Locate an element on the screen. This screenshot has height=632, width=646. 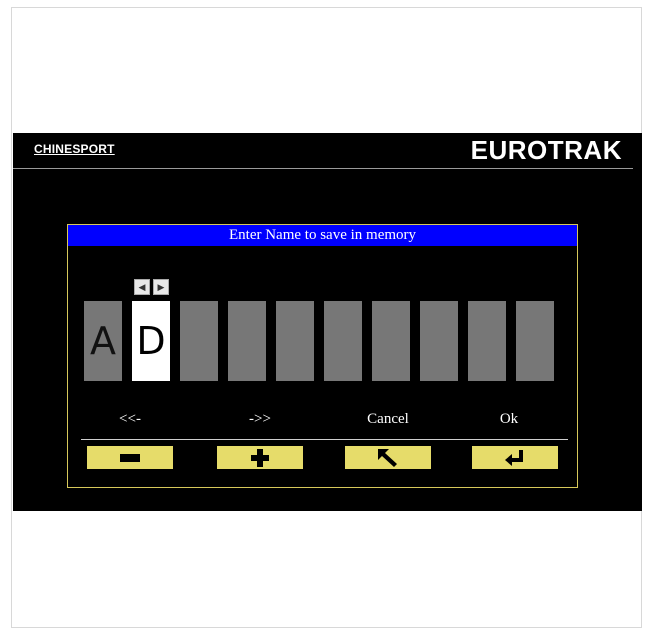
enter-return-icon is located at coordinates (514, 457).